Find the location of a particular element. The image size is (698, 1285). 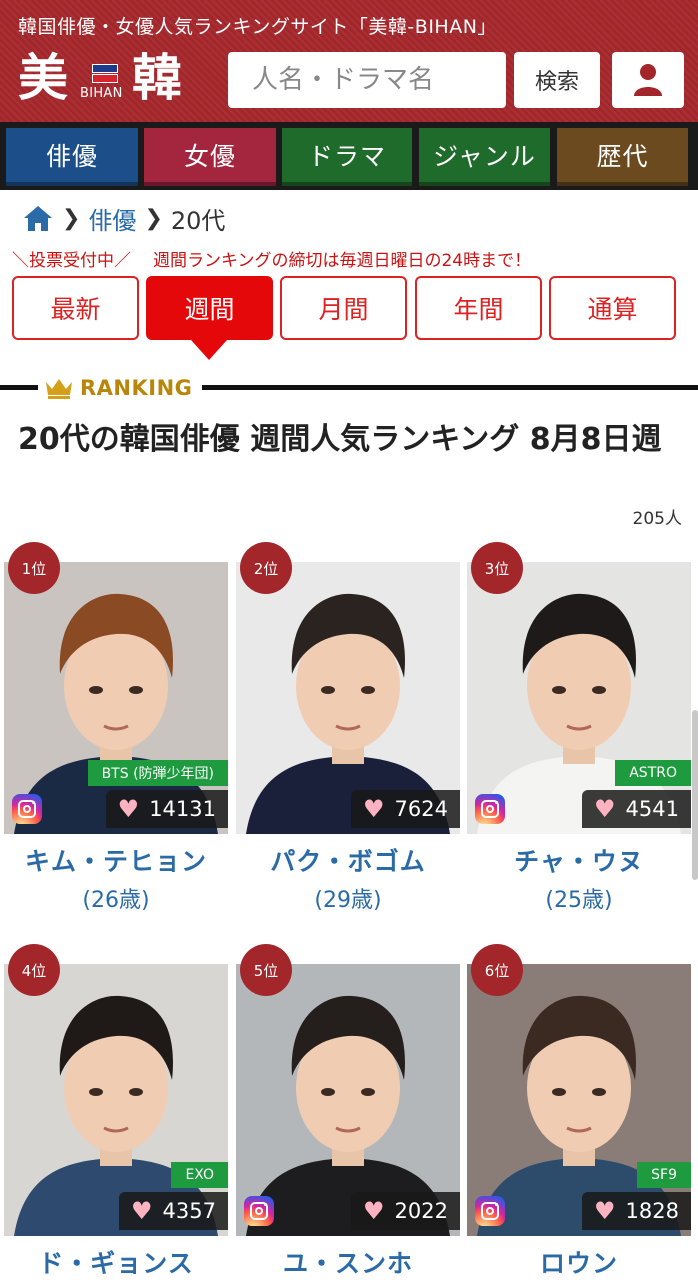

site-logo: 美 BIHAN 韓 is located at coordinates (108, 80).